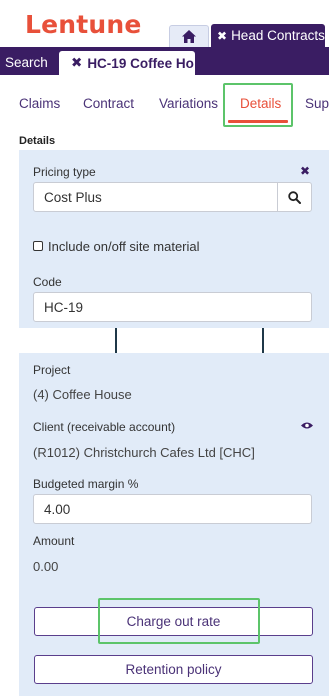  I want to click on home-tab, so click(189, 36).